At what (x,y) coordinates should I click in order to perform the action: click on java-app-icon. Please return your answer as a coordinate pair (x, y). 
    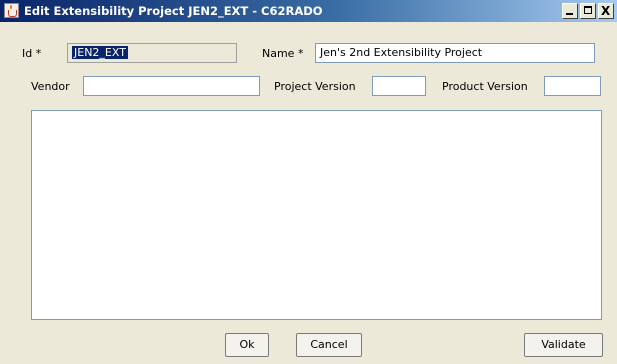
    Looking at the image, I should click on (11, 10).